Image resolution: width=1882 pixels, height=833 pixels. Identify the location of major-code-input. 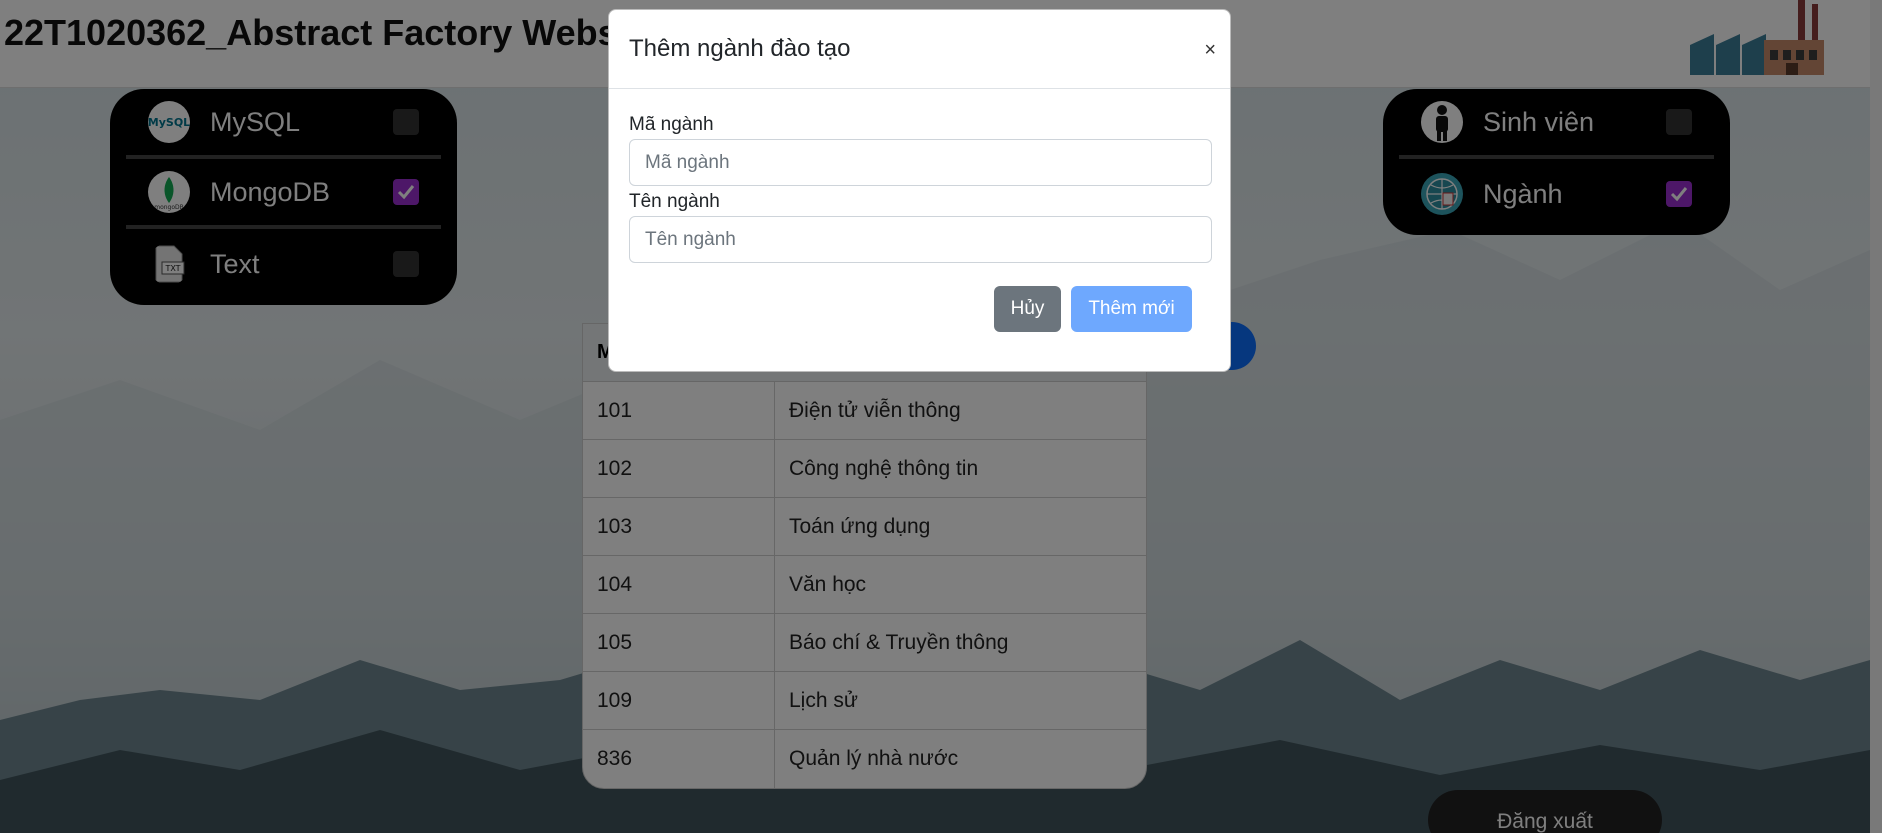
(920, 162).